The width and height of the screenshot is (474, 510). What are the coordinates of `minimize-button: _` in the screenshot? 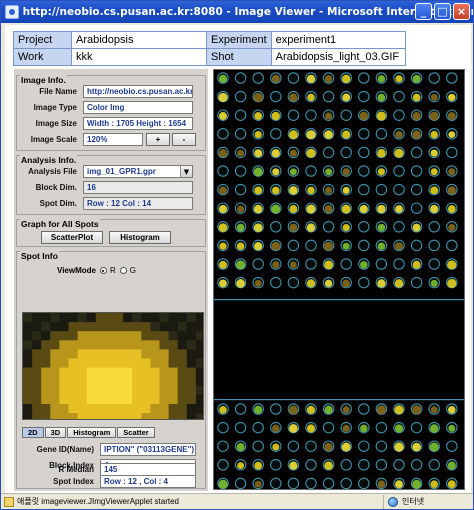 It's located at (423, 11).